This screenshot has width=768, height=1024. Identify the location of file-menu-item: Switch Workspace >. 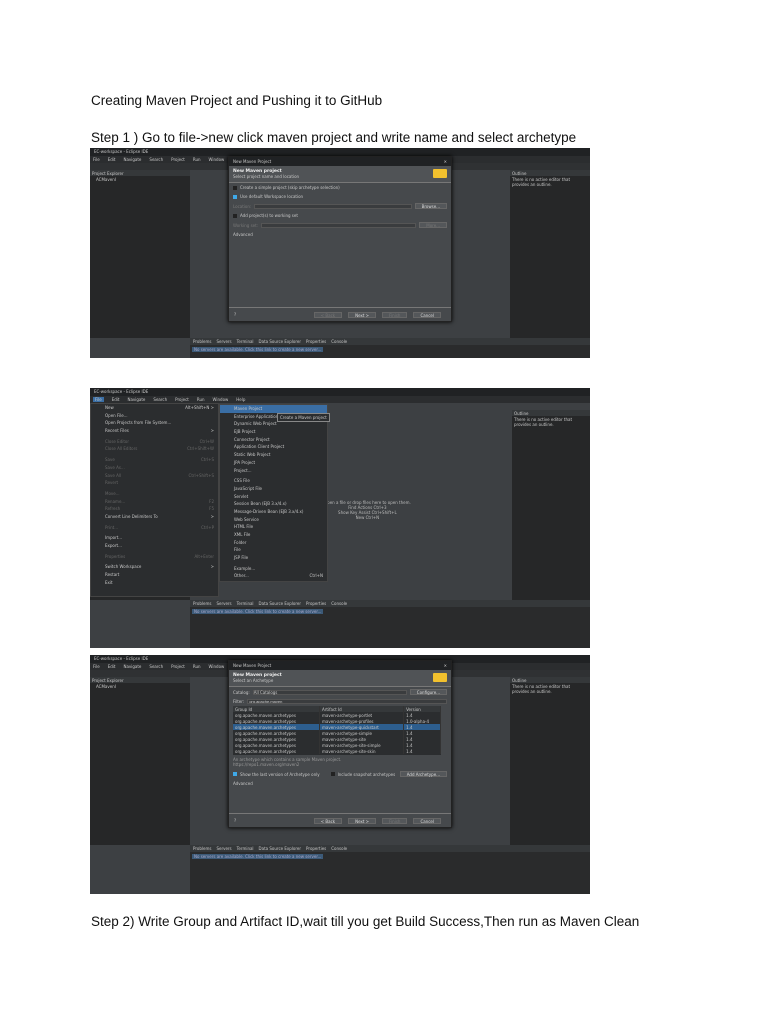
(154, 567).